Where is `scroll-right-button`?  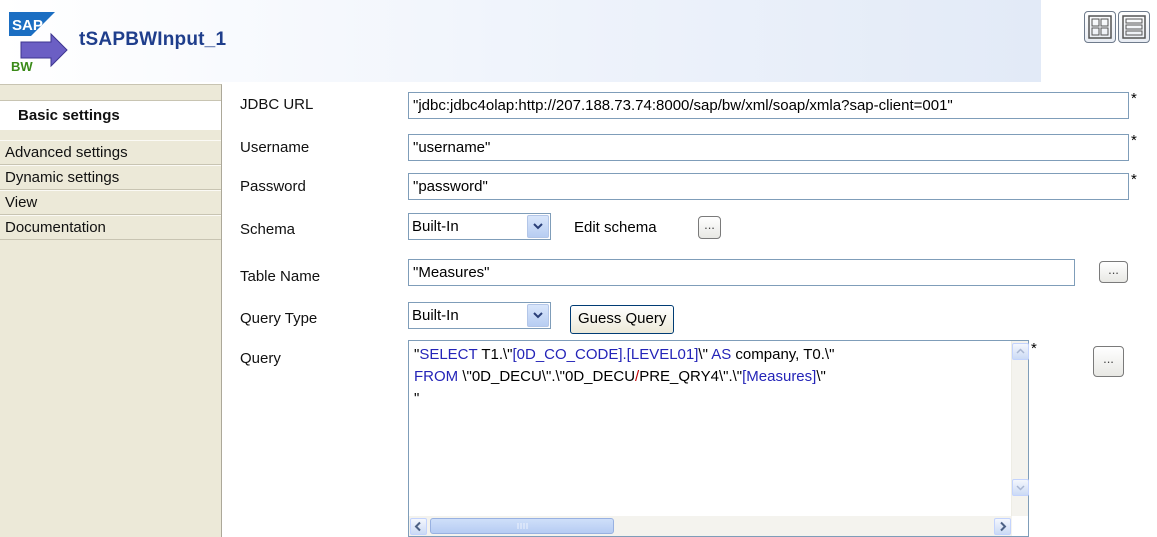
scroll-right-button is located at coordinates (1002, 526).